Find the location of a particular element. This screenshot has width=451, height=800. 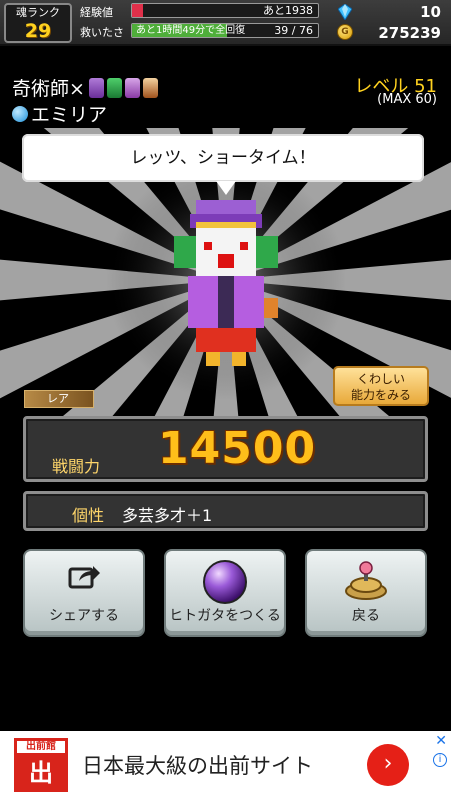

exp-remaining: あと1938 is located at coordinates (288, 10).